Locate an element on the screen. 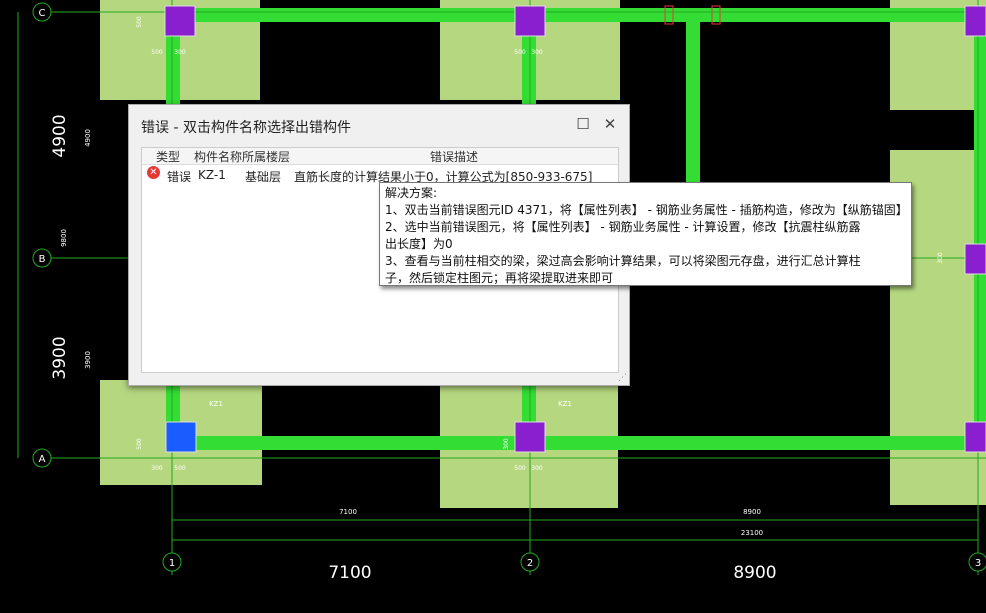 The height and width of the screenshot is (613, 986). axis-label-2: 2 is located at coordinates (530, 563).